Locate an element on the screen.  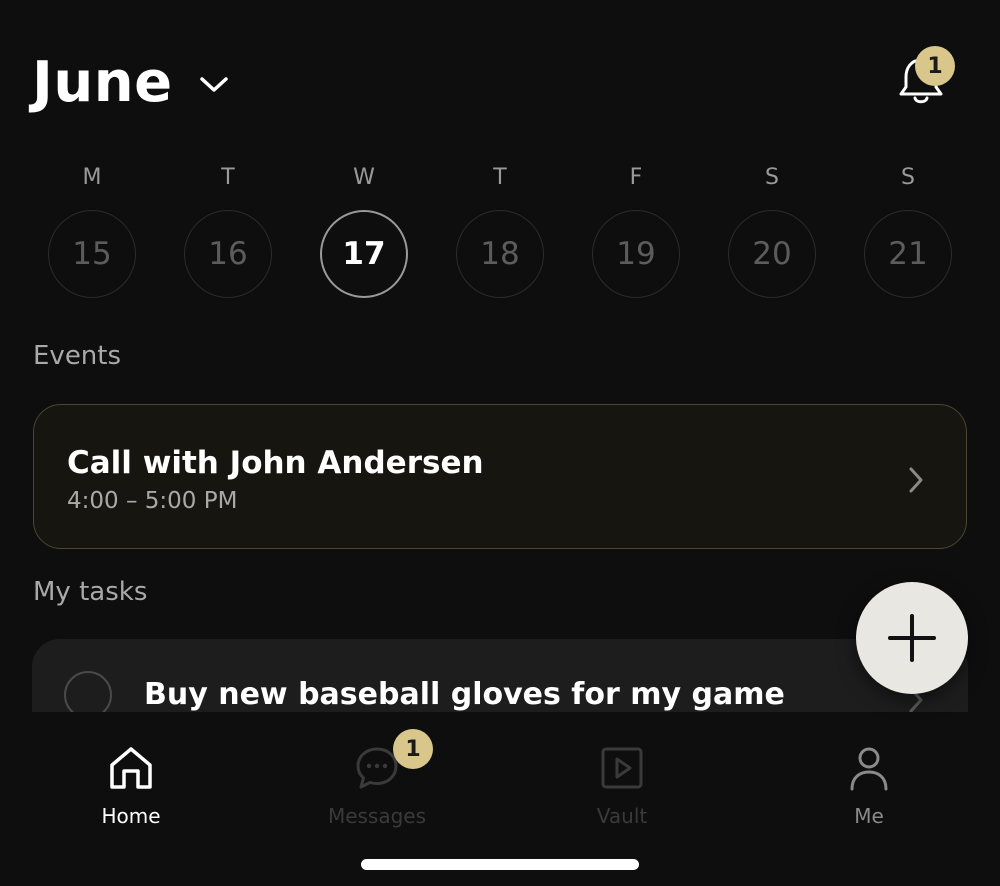
home-icon is located at coordinates (131, 768).